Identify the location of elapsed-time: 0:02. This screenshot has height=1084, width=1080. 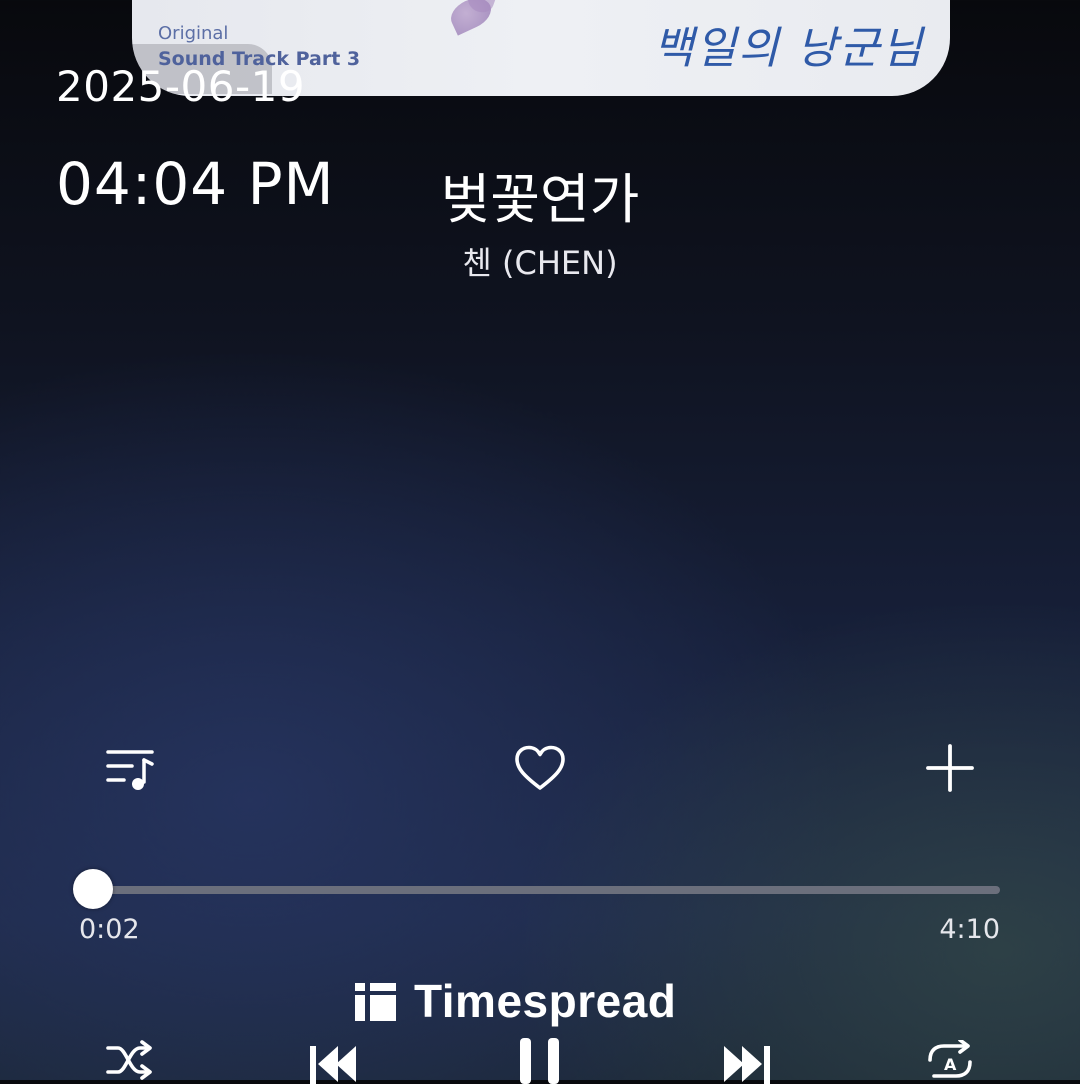
(109, 929).